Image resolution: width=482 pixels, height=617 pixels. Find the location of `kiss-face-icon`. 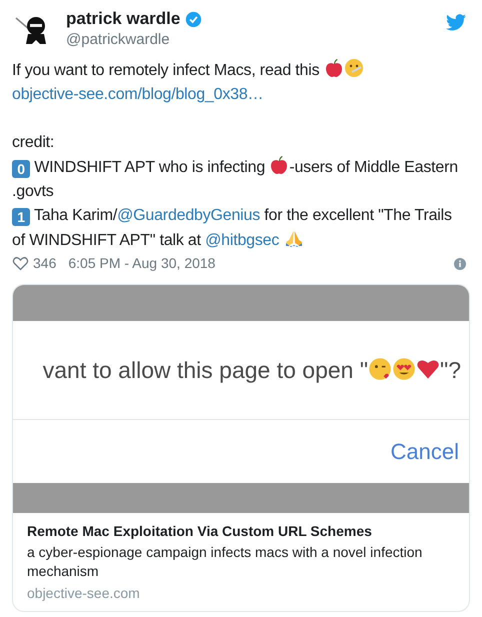

kiss-face-icon is located at coordinates (380, 368).